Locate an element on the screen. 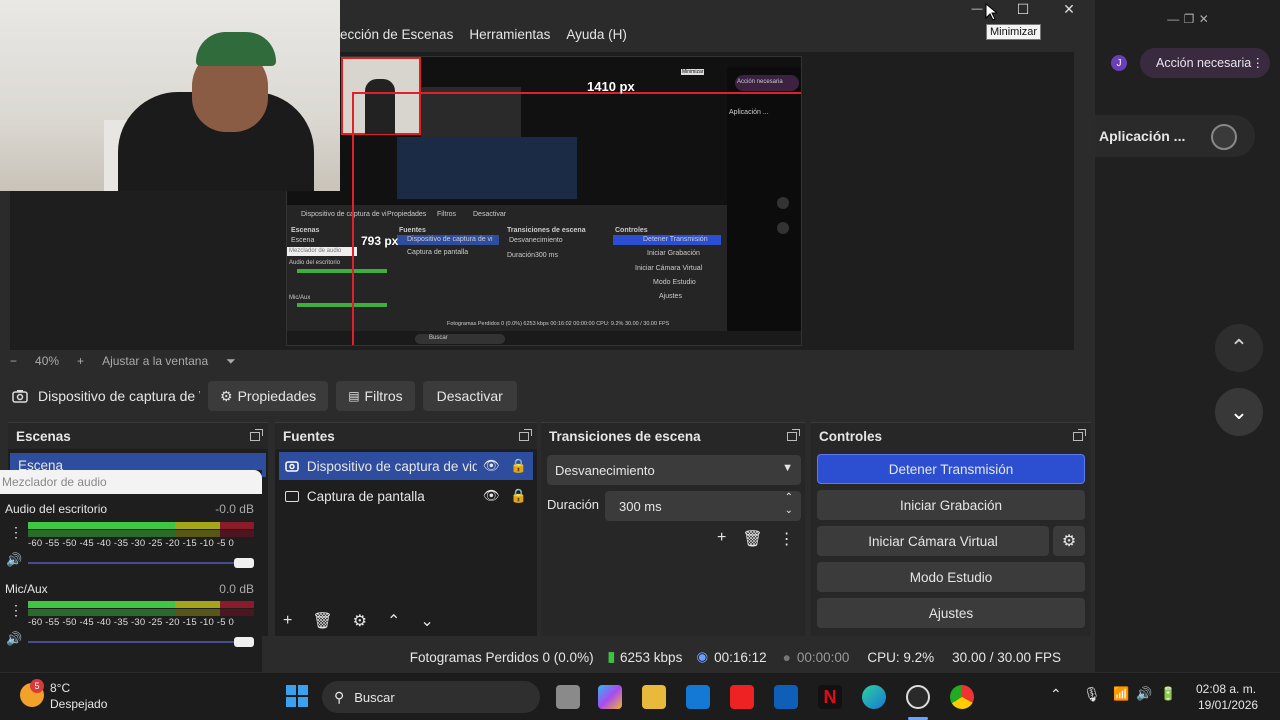 This screenshot has height=720, width=1280. nested-mic-label: Mic/Aux is located at coordinates (300, 298).